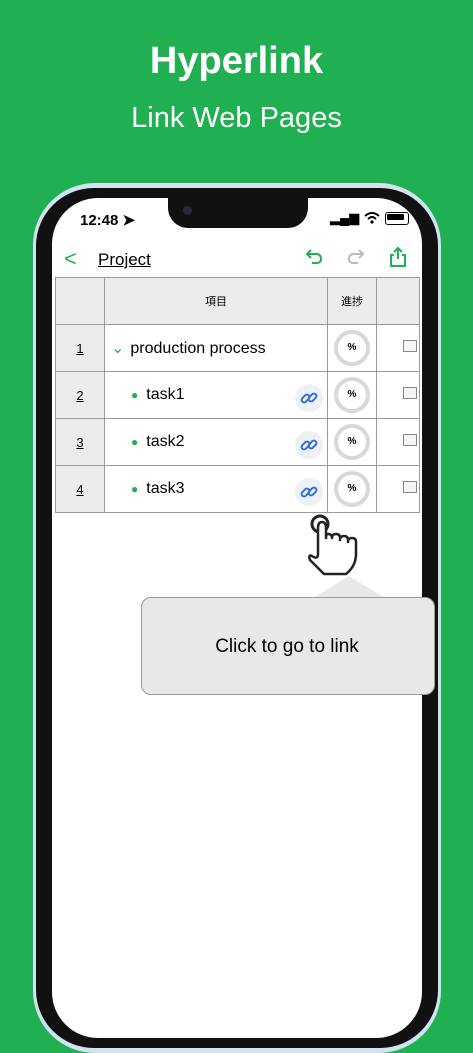  I want to click on header-progress: 進捗, so click(352, 301).